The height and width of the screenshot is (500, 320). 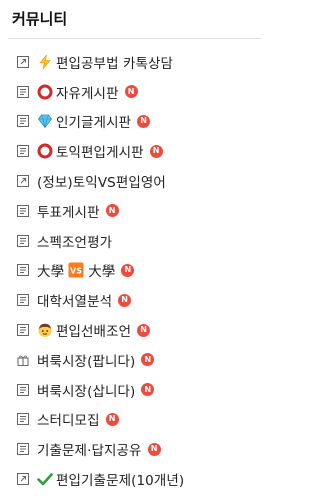 What do you see at coordinates (23, 360) in the screenshot?
I see `gift-icon` at bounding box center [23, 360].